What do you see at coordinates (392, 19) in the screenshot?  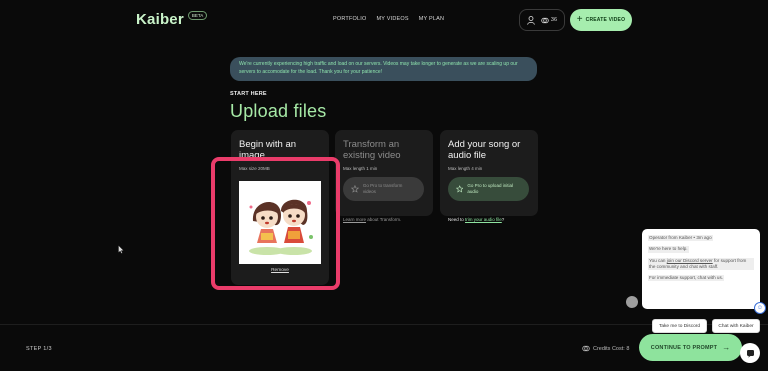 I see `nav-my-videos: MY VIDEOS` at bounding box center [392, 19].